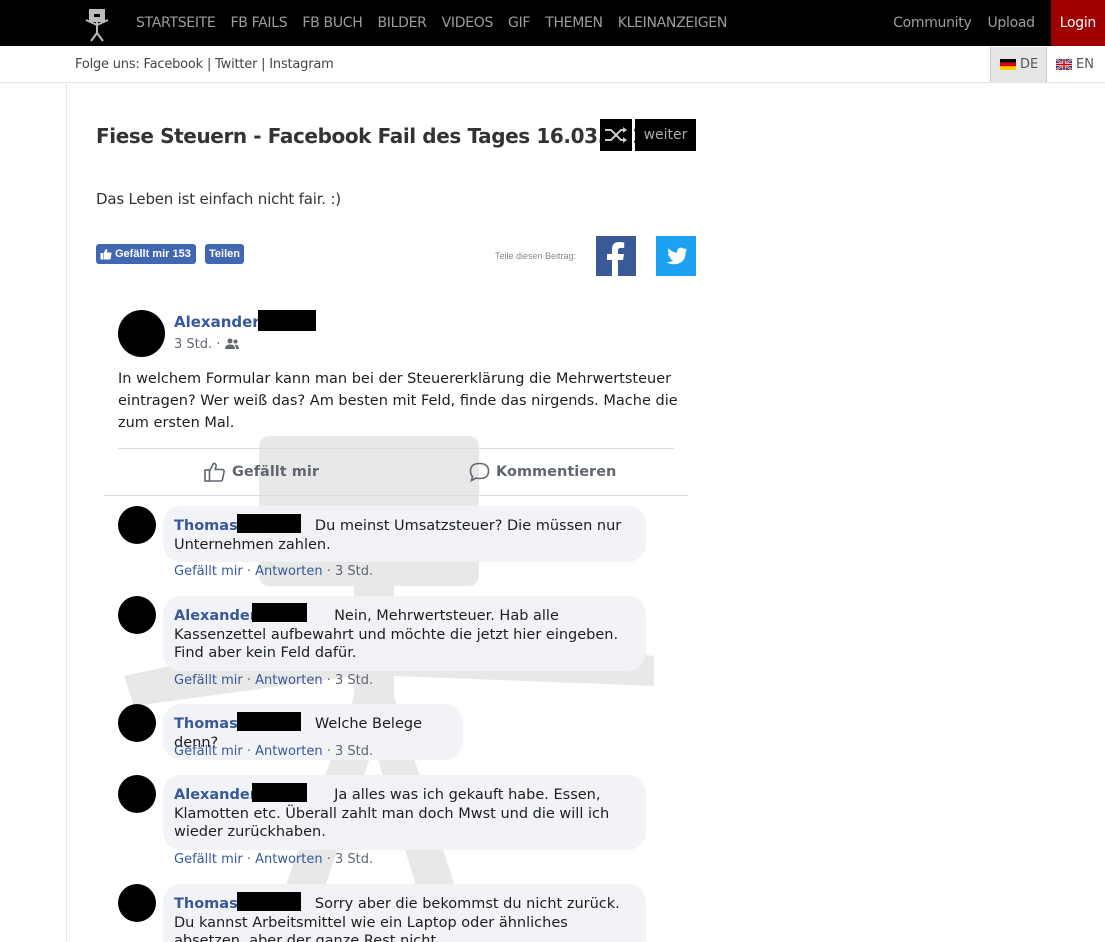 This screenshot has height=942, width=1105. What do you see at coordinates (556, 472) in the screenshot?
I see `post-comment-label: Kommentieren` at bounding box center [556, 472].